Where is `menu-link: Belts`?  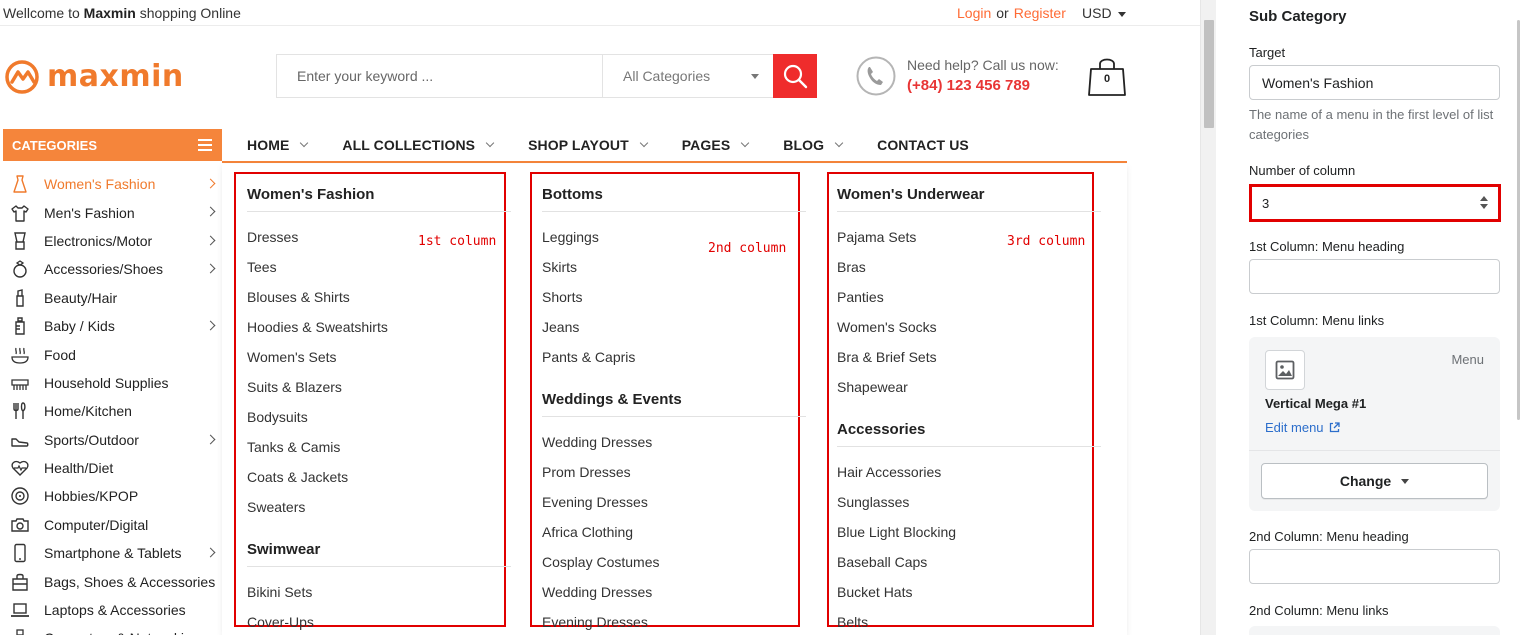 menu-link: Belts is located at coordinates (967, 621).